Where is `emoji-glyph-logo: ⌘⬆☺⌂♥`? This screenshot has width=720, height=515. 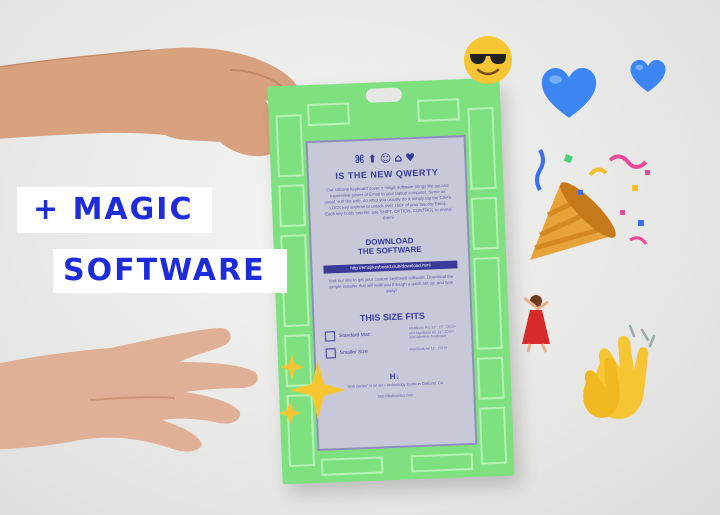 emoji-glyph-logo: ⌘⬆☺⌂♥ is located at coordinates (386, 158).